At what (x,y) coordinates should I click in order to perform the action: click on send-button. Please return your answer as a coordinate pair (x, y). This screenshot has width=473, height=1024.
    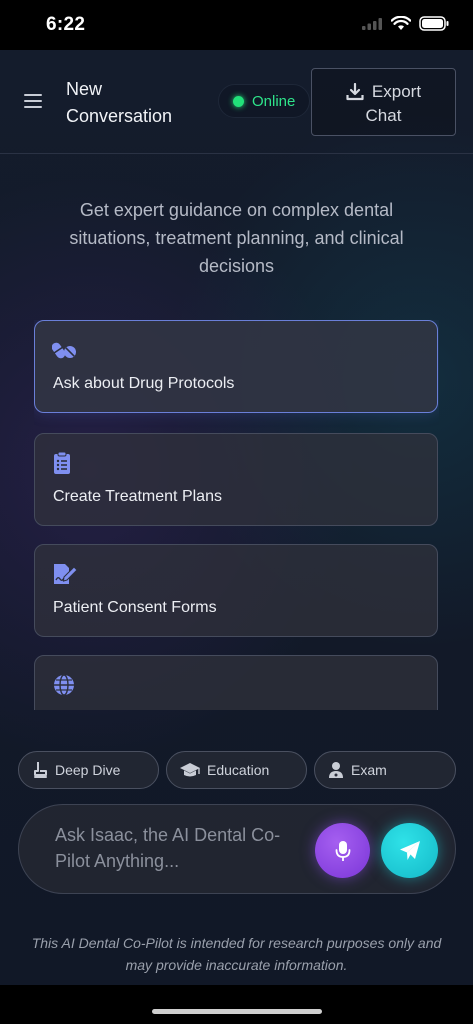
    Looking at the image, I should click on (409, 850).